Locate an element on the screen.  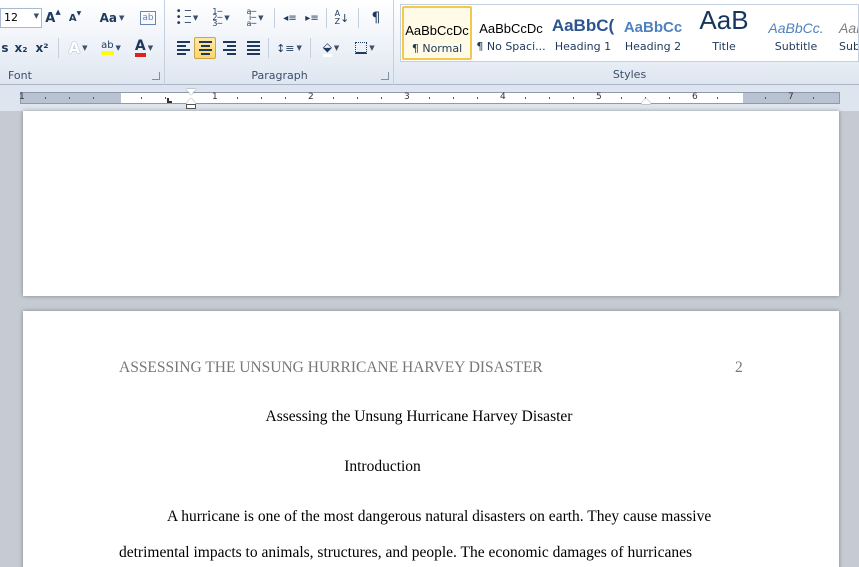
style-normal: AaBbCcDc ¶ Normal is located at coordinates (437, 33).